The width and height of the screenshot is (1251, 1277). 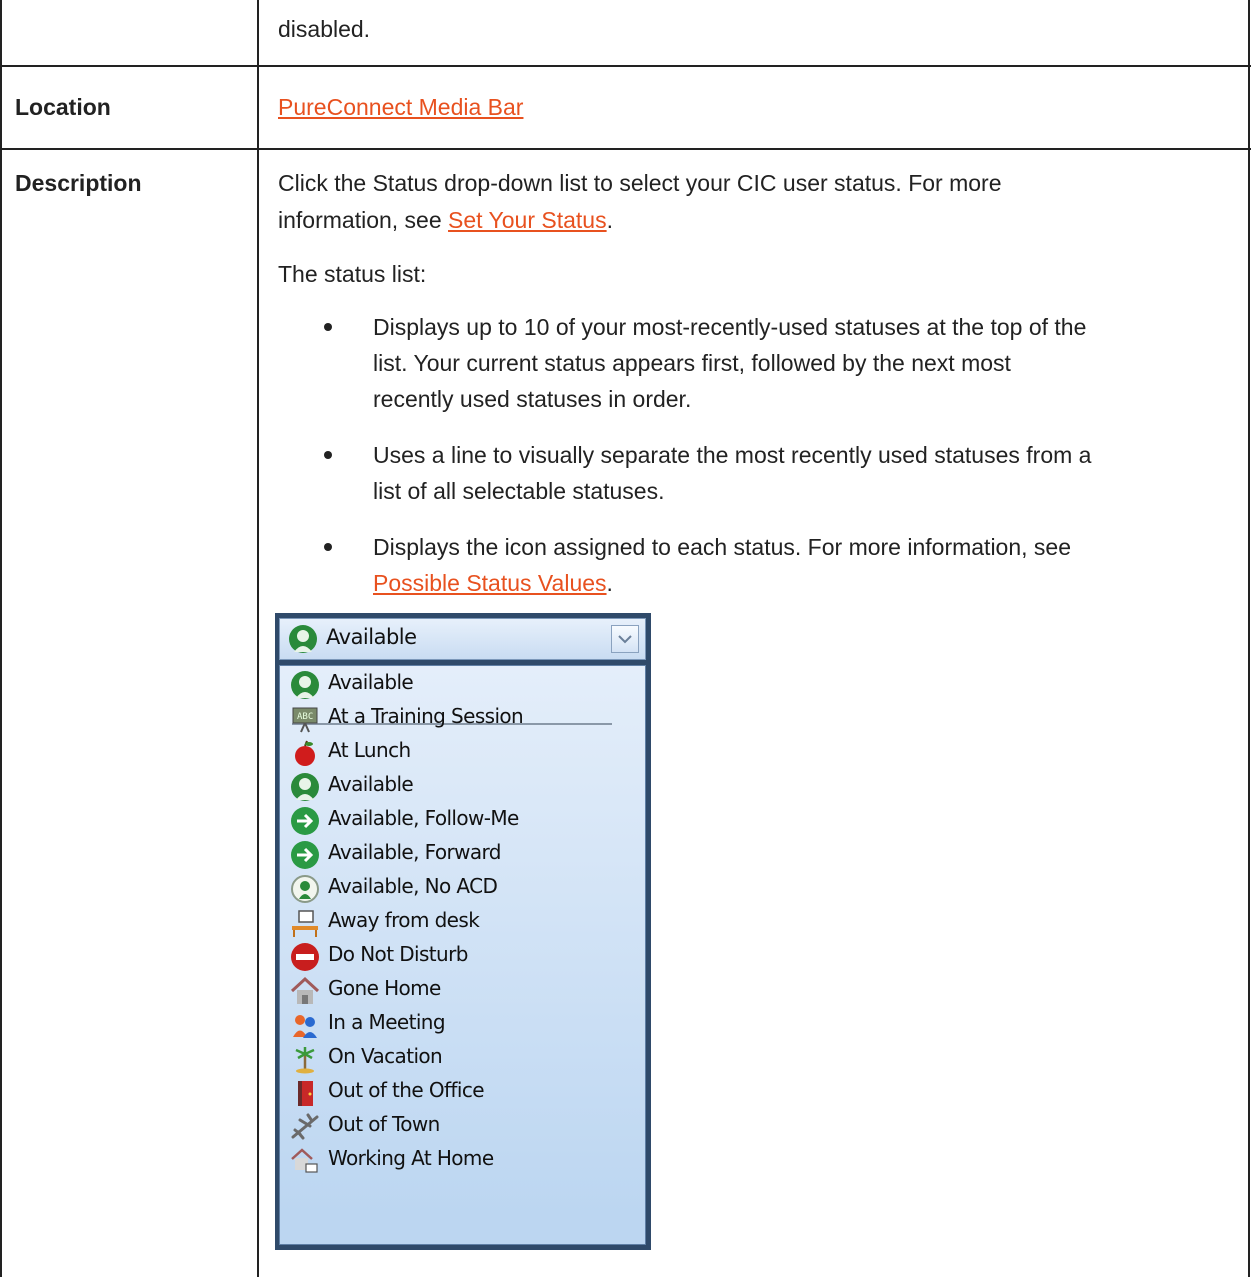 I want to click on dropdown-button, so click(x=625, y=639).